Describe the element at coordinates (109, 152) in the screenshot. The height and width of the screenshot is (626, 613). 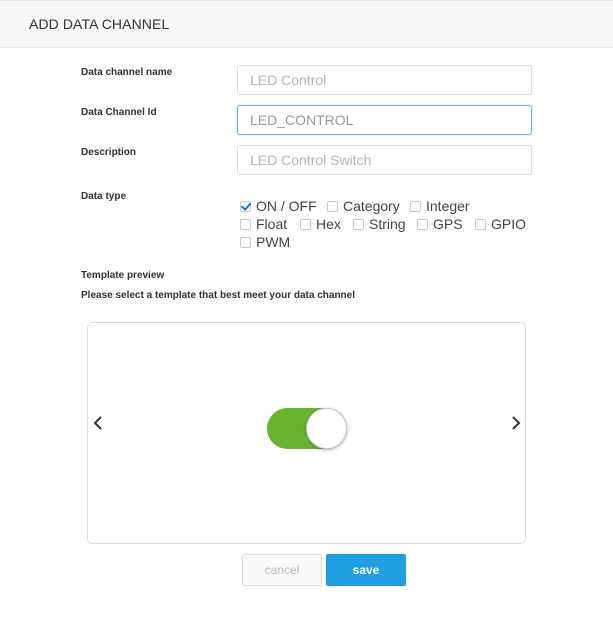
I see `description-label: Description` at that location.